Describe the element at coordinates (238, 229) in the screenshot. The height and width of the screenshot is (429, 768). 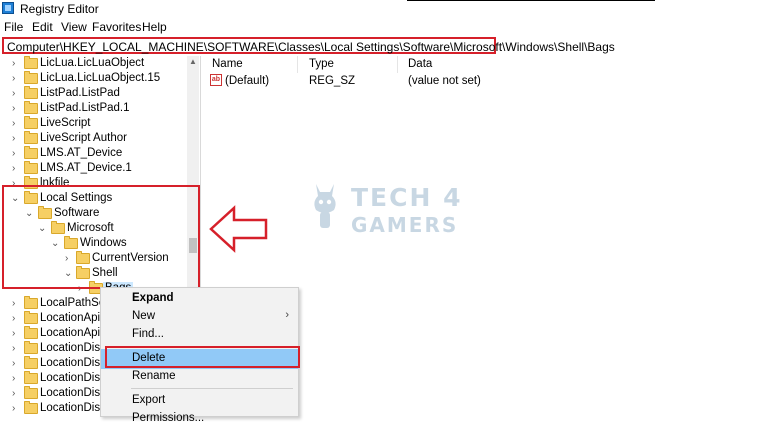
I see `annotation-arrow-icon` at that location.